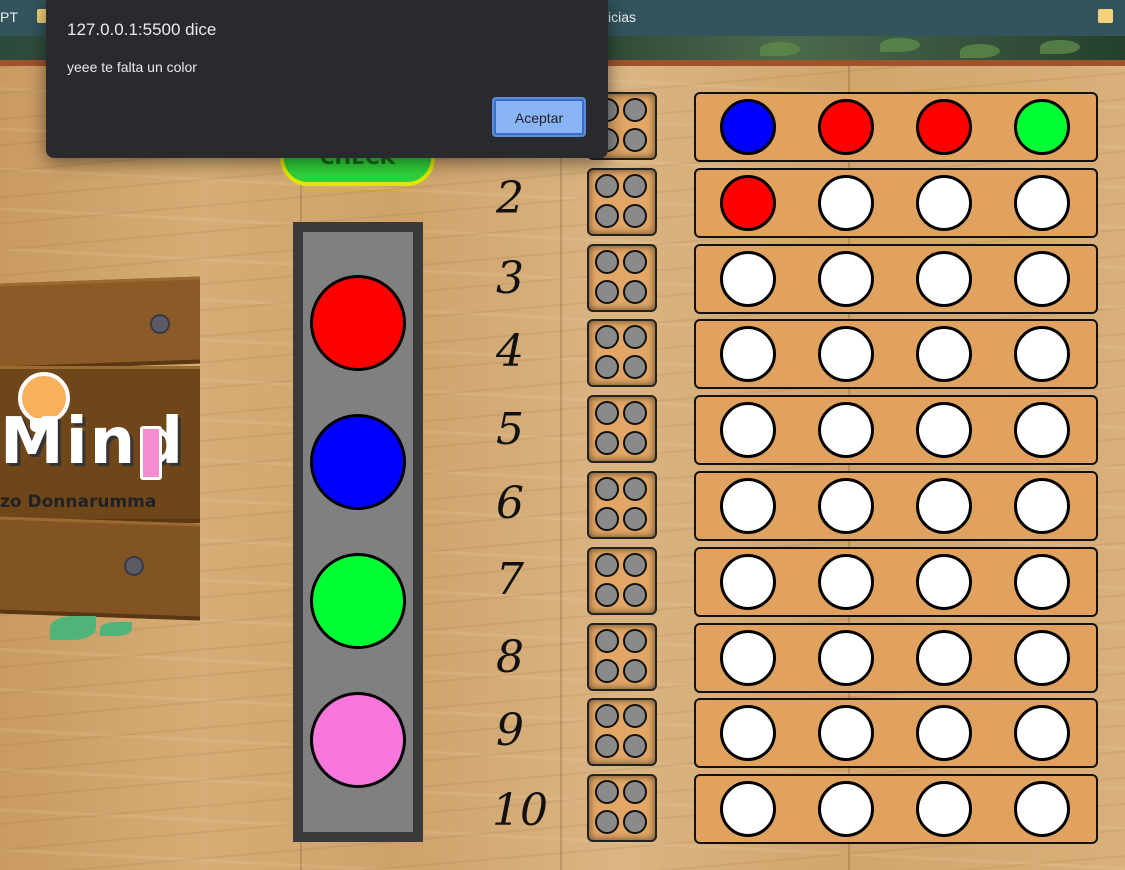  What do you see at coordinates (622, 17) in the screenshot?
I see `bookmark-label: icias` at bounding box center [622, 17].